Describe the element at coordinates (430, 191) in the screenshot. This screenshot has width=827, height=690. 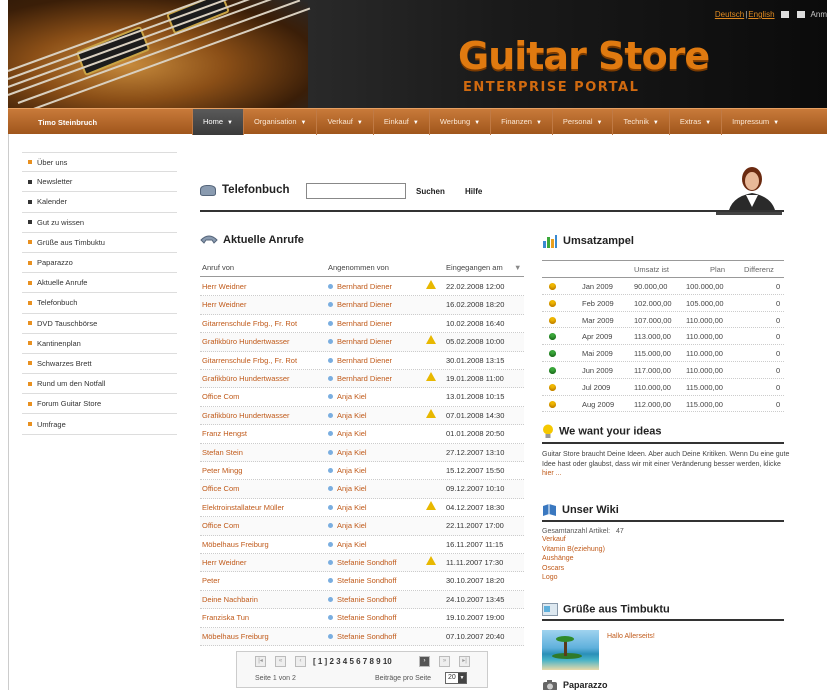
I see `search-button: Suchen` at that location.